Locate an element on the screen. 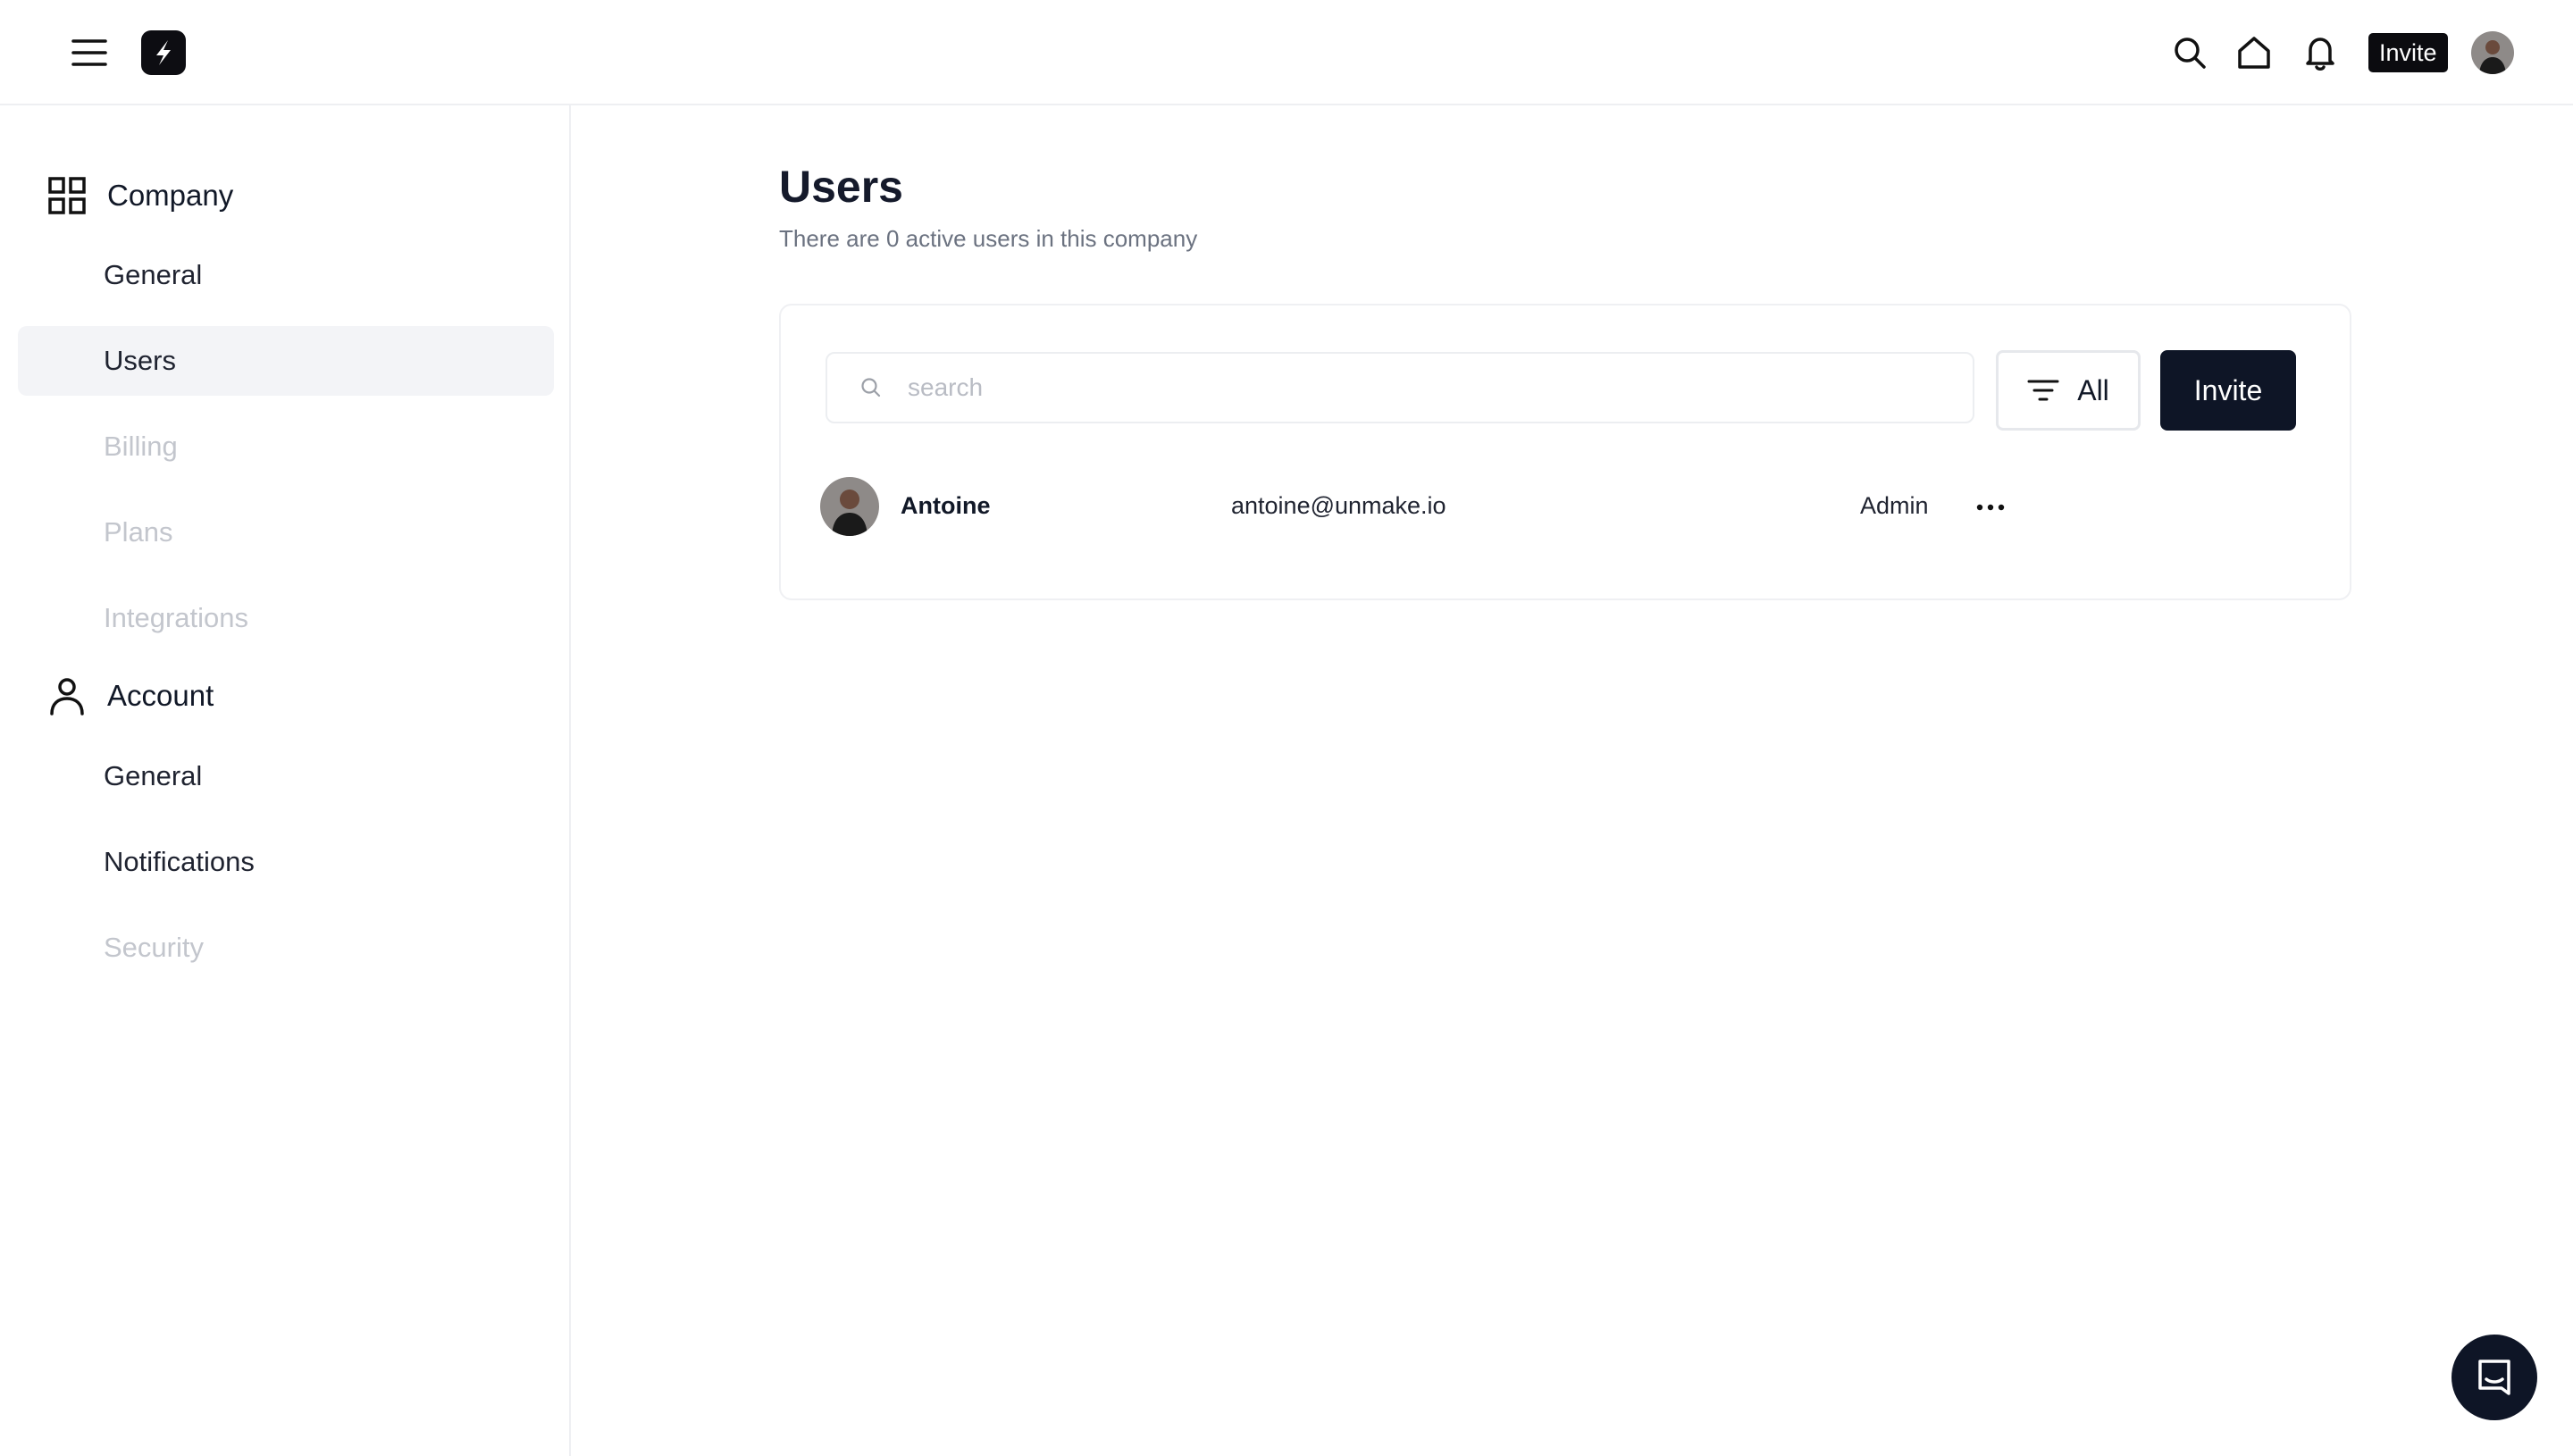 This screenshot has height=1456, width=2573. sidebar-section-account: Account is located at coordinates (130, 696).